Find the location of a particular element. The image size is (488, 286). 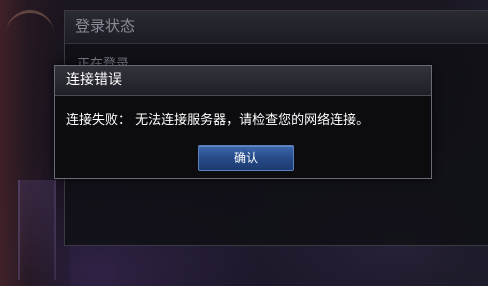

confirm-button: 确认 is located at coordinates (246, 158).